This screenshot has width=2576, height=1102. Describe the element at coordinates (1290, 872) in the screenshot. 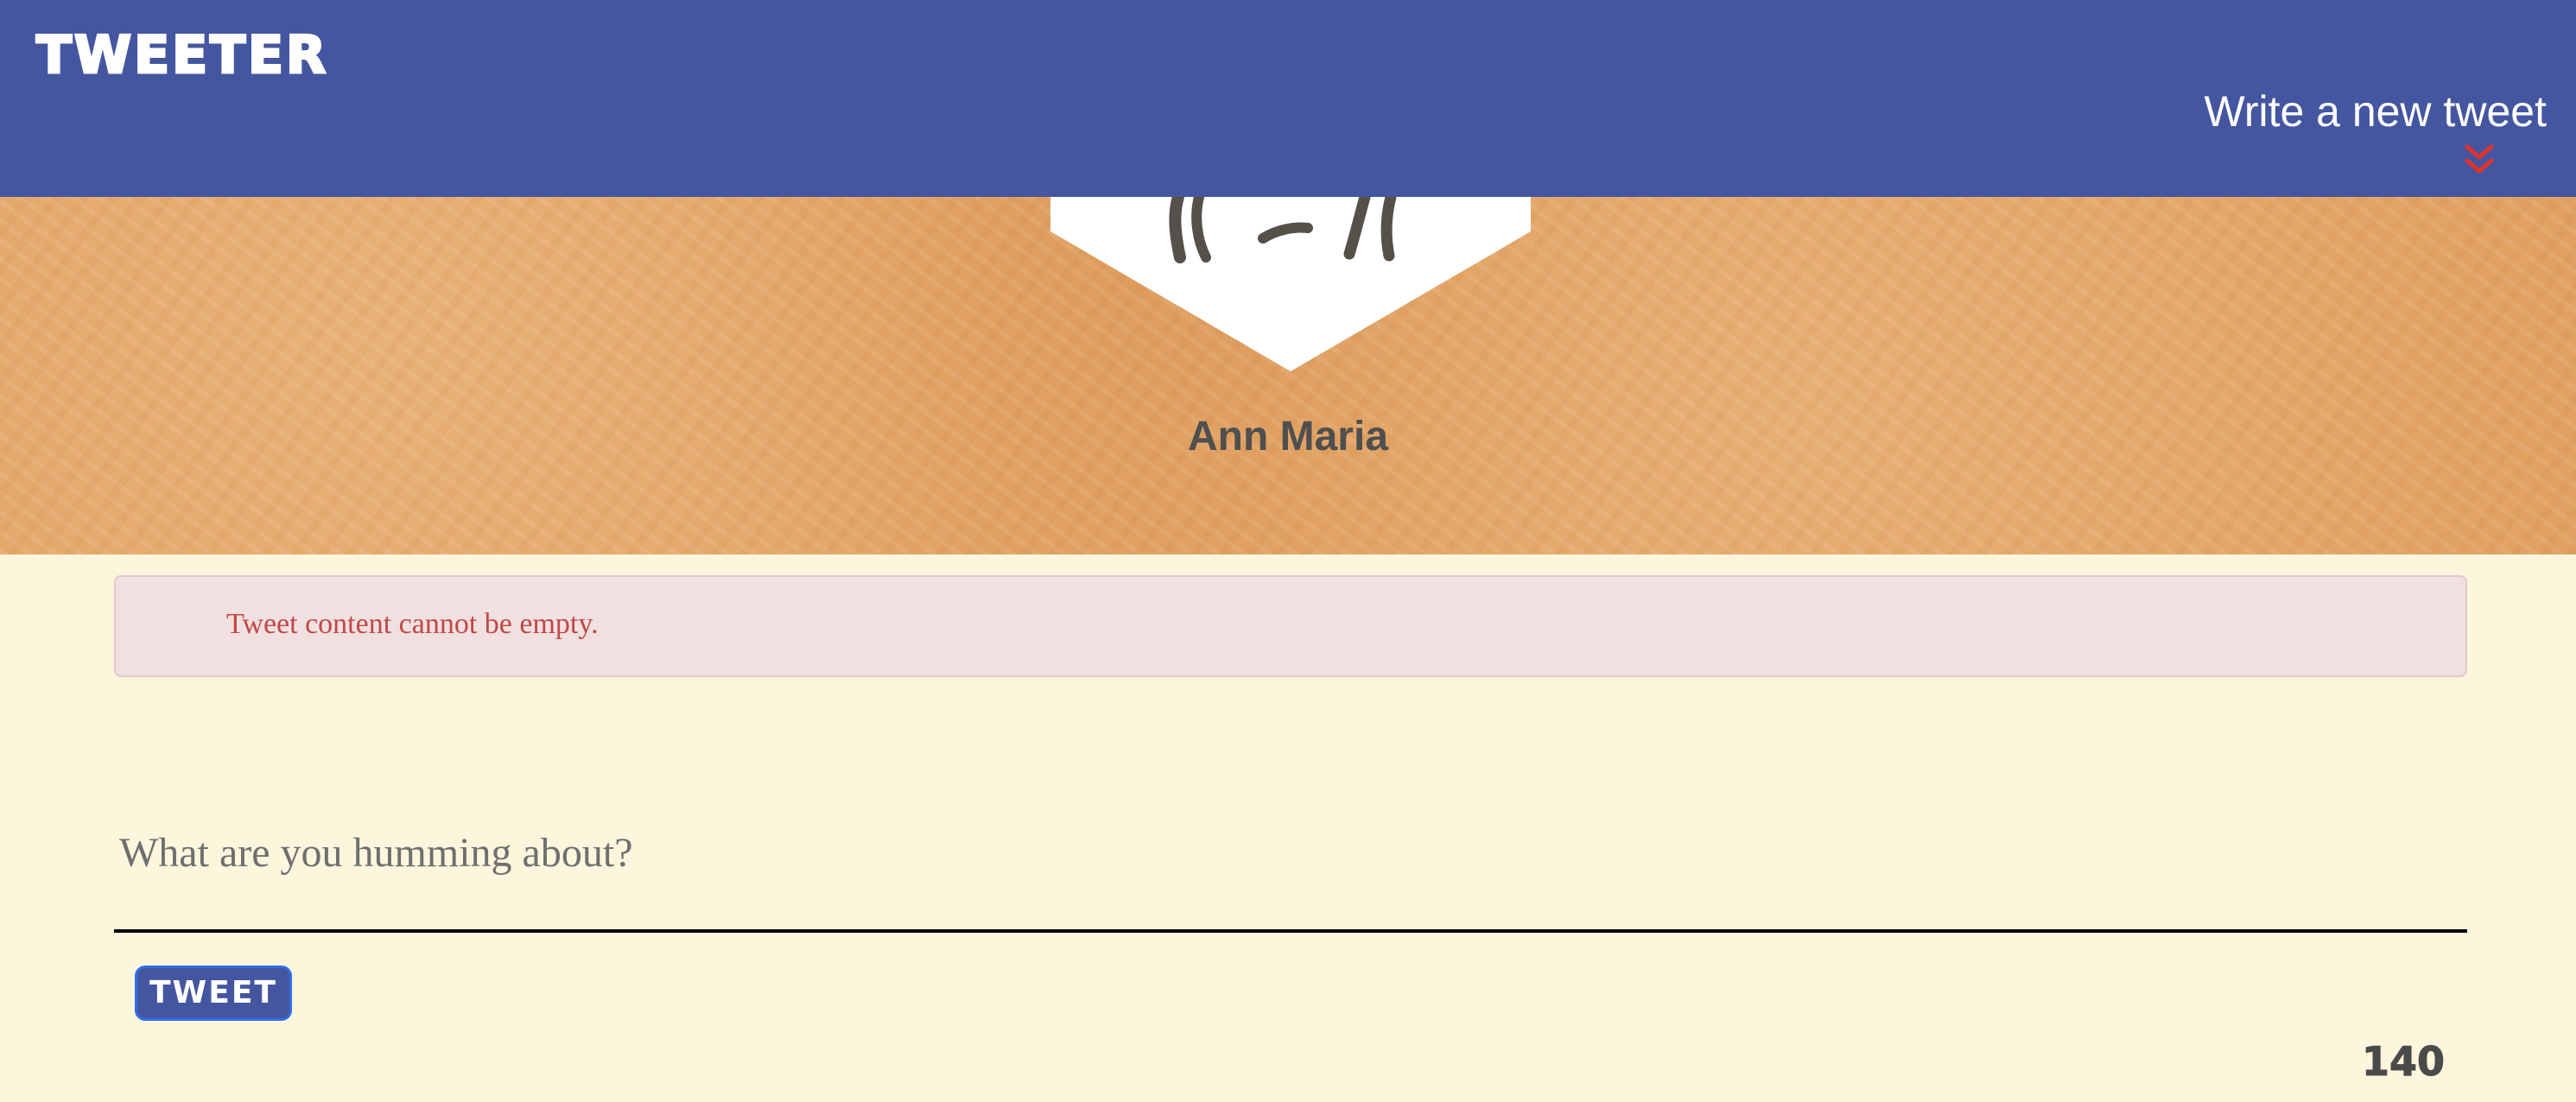

I see `tweet-input` at that location.